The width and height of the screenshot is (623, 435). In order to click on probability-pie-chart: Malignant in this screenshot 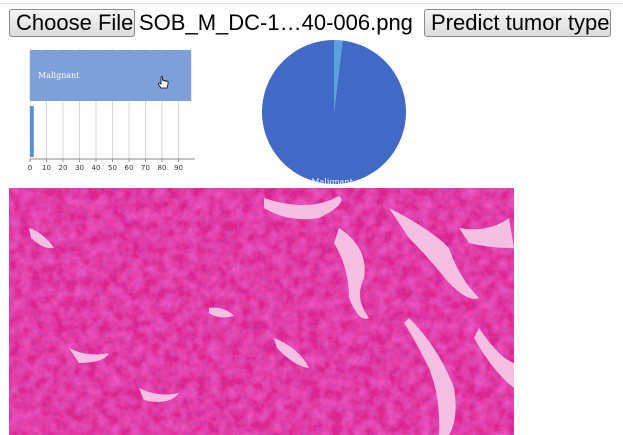, I will do `click(334, 113)`.